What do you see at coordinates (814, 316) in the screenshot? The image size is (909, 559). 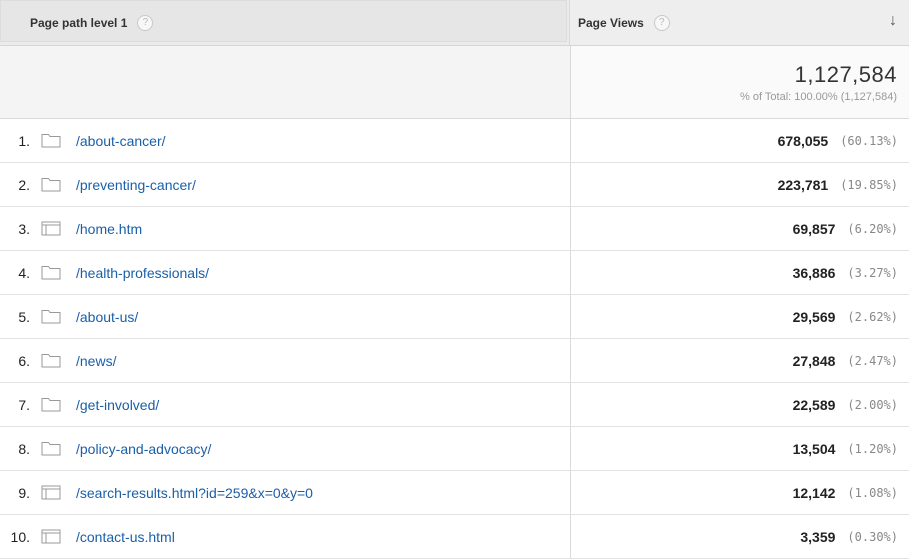 I see `page-views-value: 29,569` at bounding box center [814, 316].